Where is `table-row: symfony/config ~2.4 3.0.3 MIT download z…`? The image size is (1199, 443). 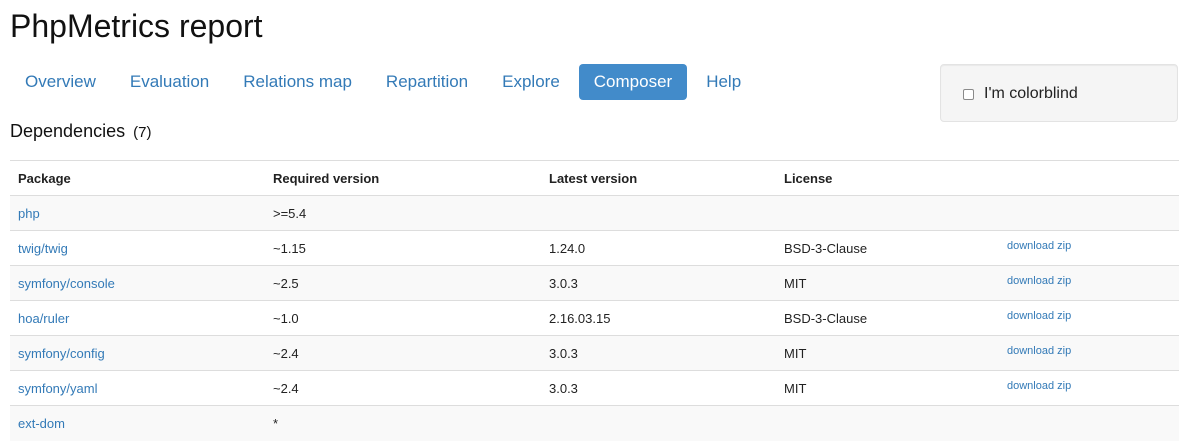
table-row: symfony/config ~2.4 3.0.3 MIT download z… is located at coordinates (594, 353).